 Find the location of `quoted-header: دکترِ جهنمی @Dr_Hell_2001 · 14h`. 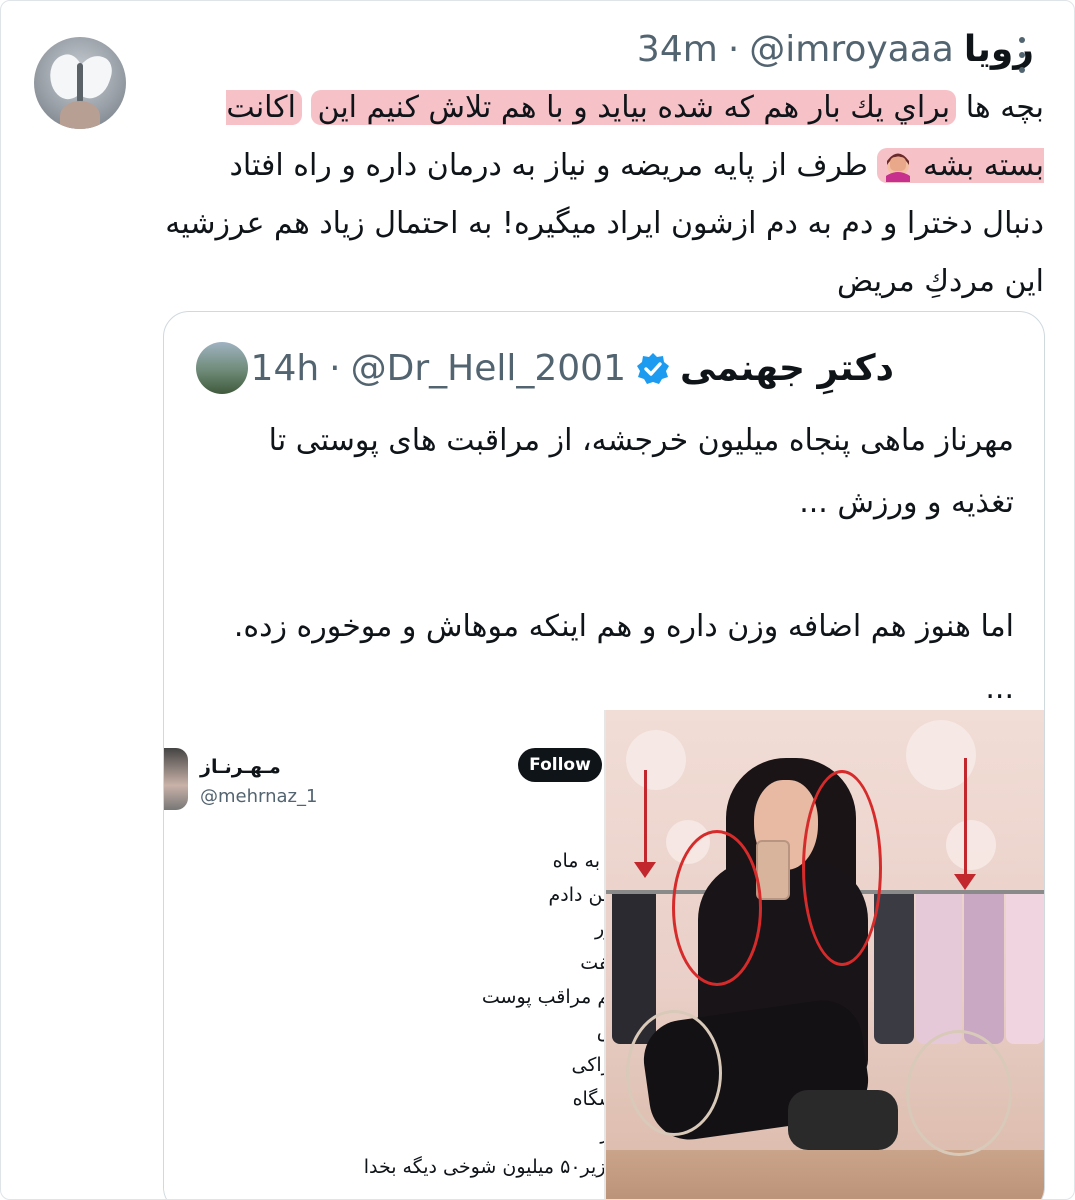

quoted-header: دکترِ جهنمی @Dr_Hell_2001 · 14h is located at coordinates (572, 368).